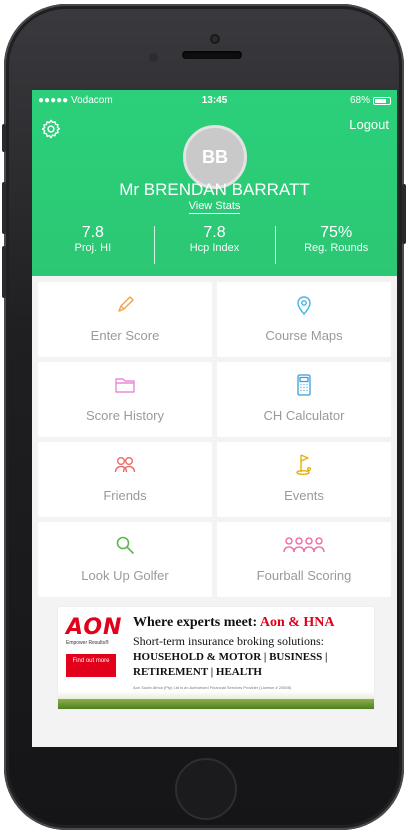 The width and height of the screenshot is (408, 834). I want to click on course-maps-button: Course Maps, so click(304, 319).